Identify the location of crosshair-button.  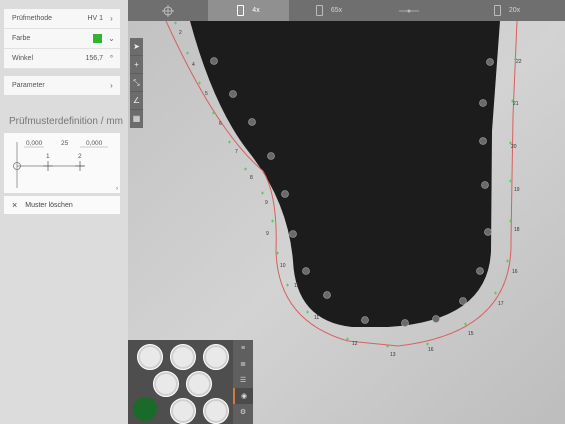
(168, 10).